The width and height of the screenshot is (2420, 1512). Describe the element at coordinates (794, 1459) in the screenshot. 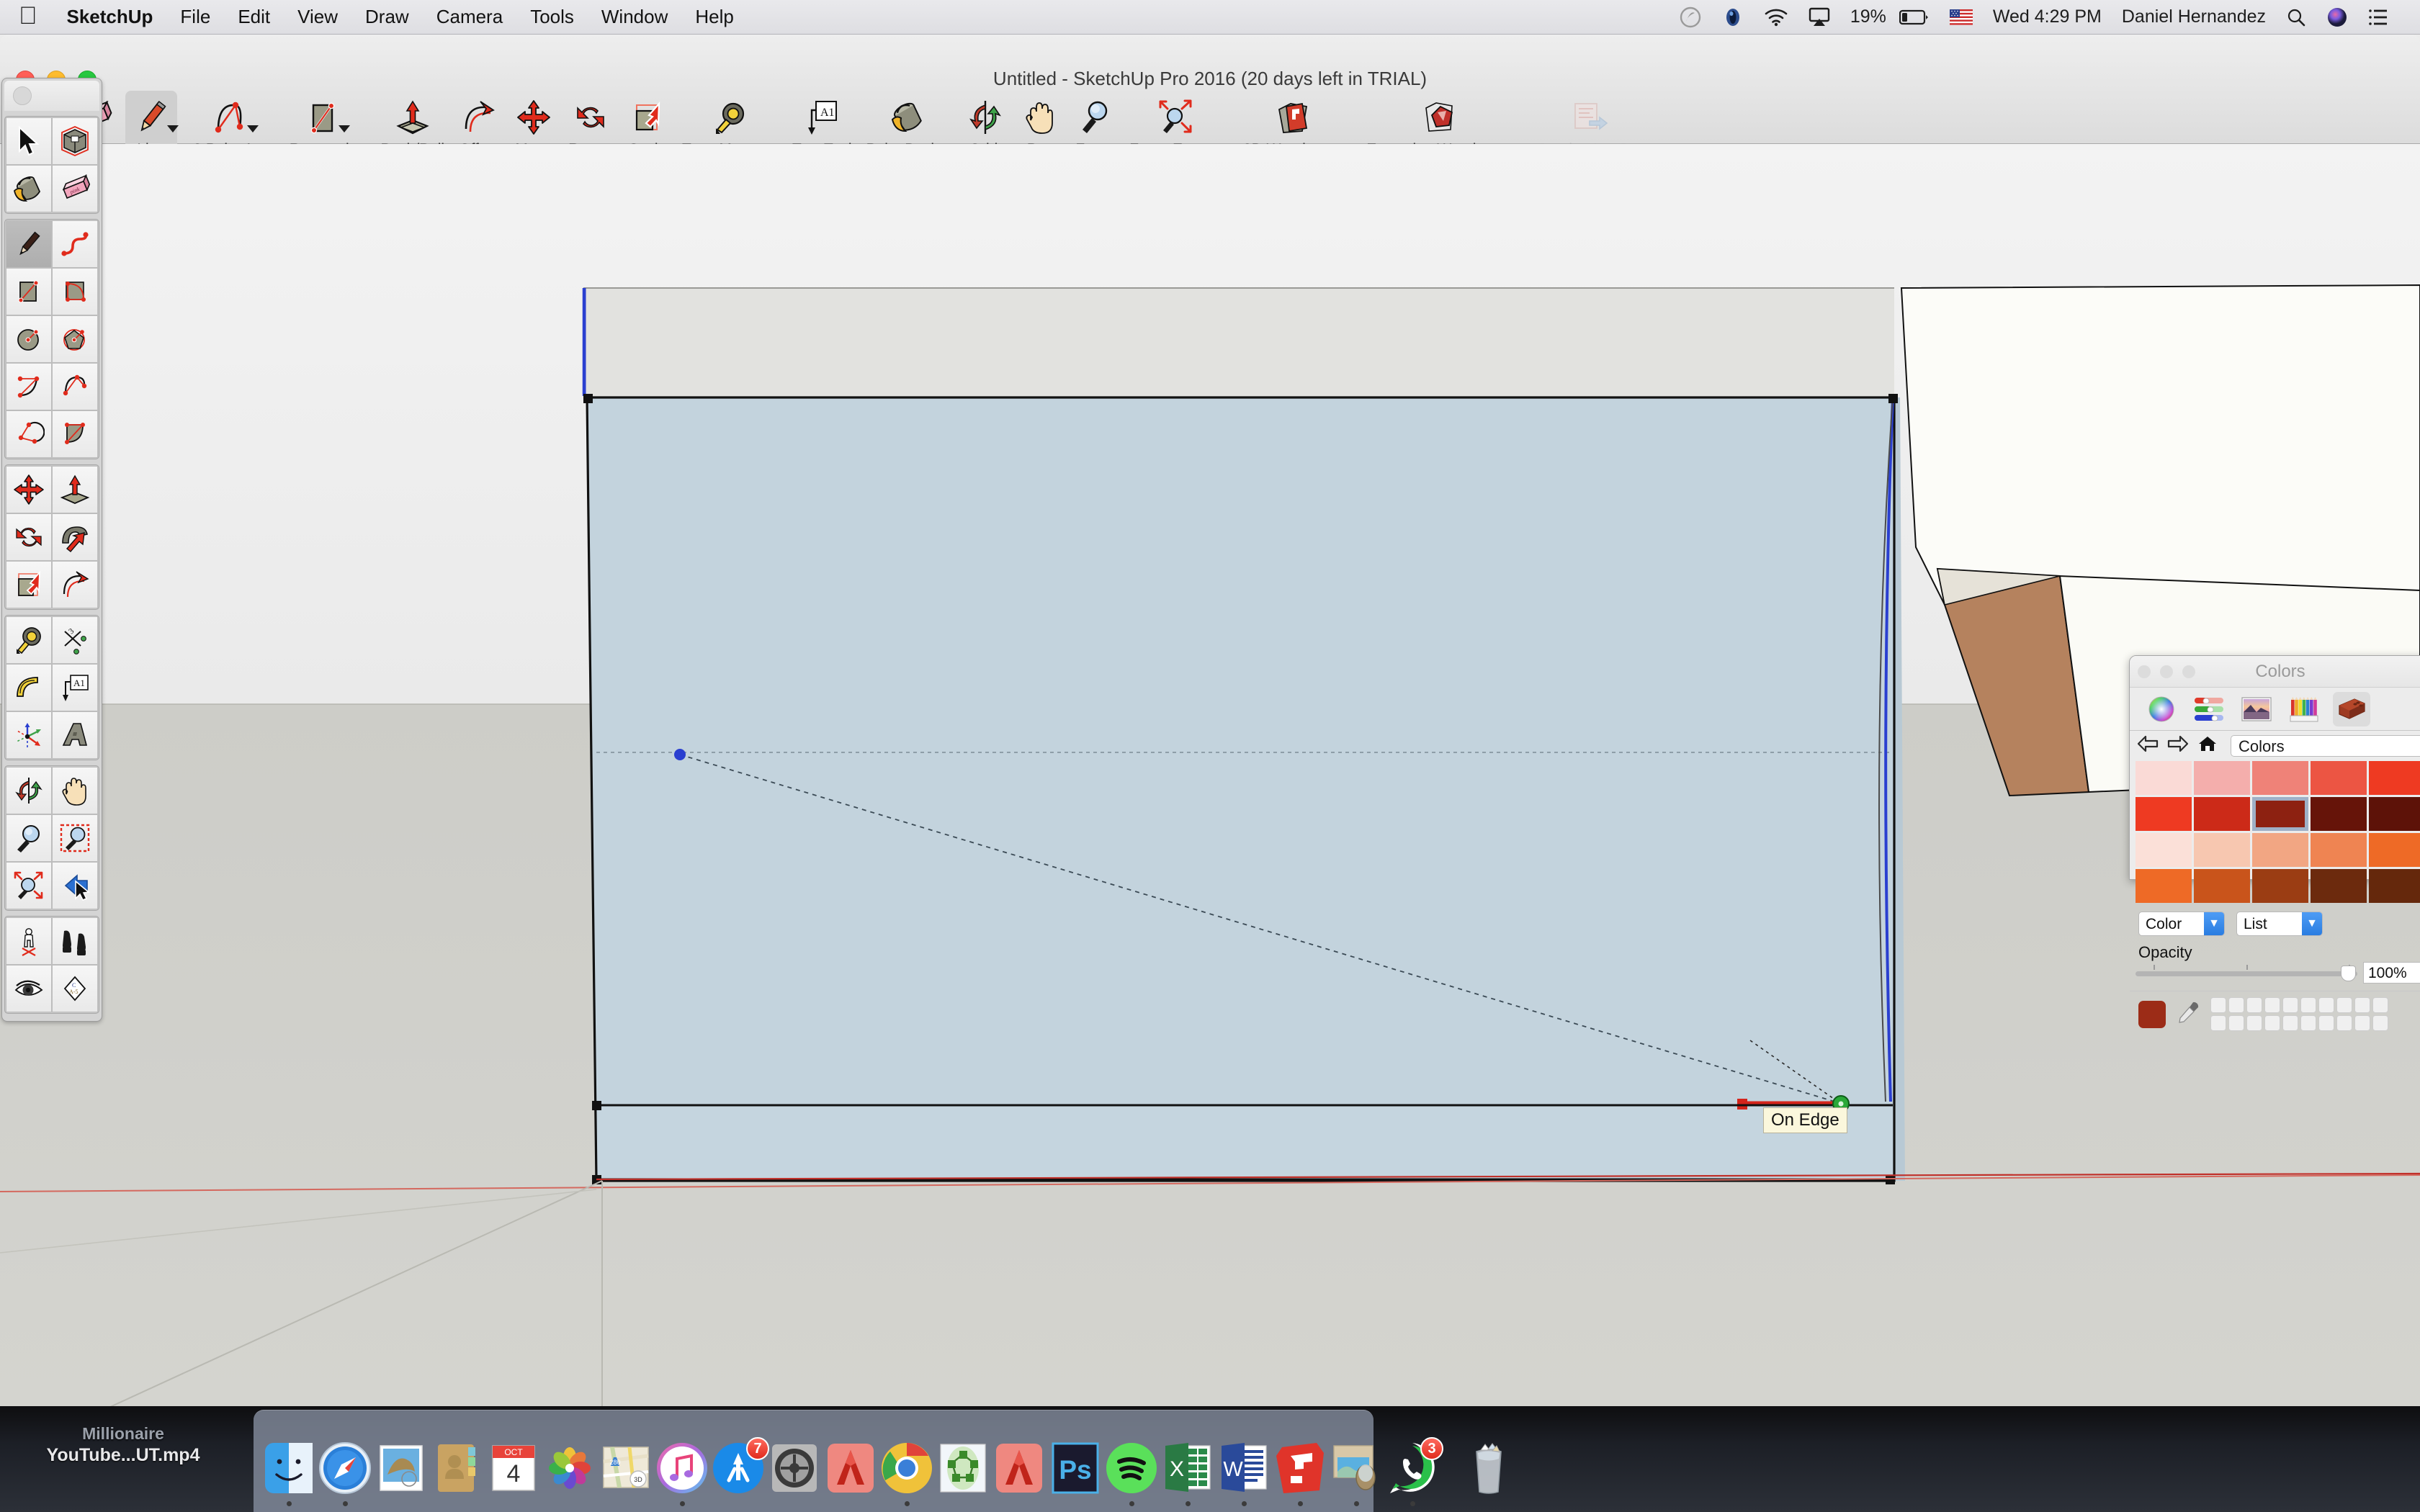

I see `dock-item-system-preferences` at that location.